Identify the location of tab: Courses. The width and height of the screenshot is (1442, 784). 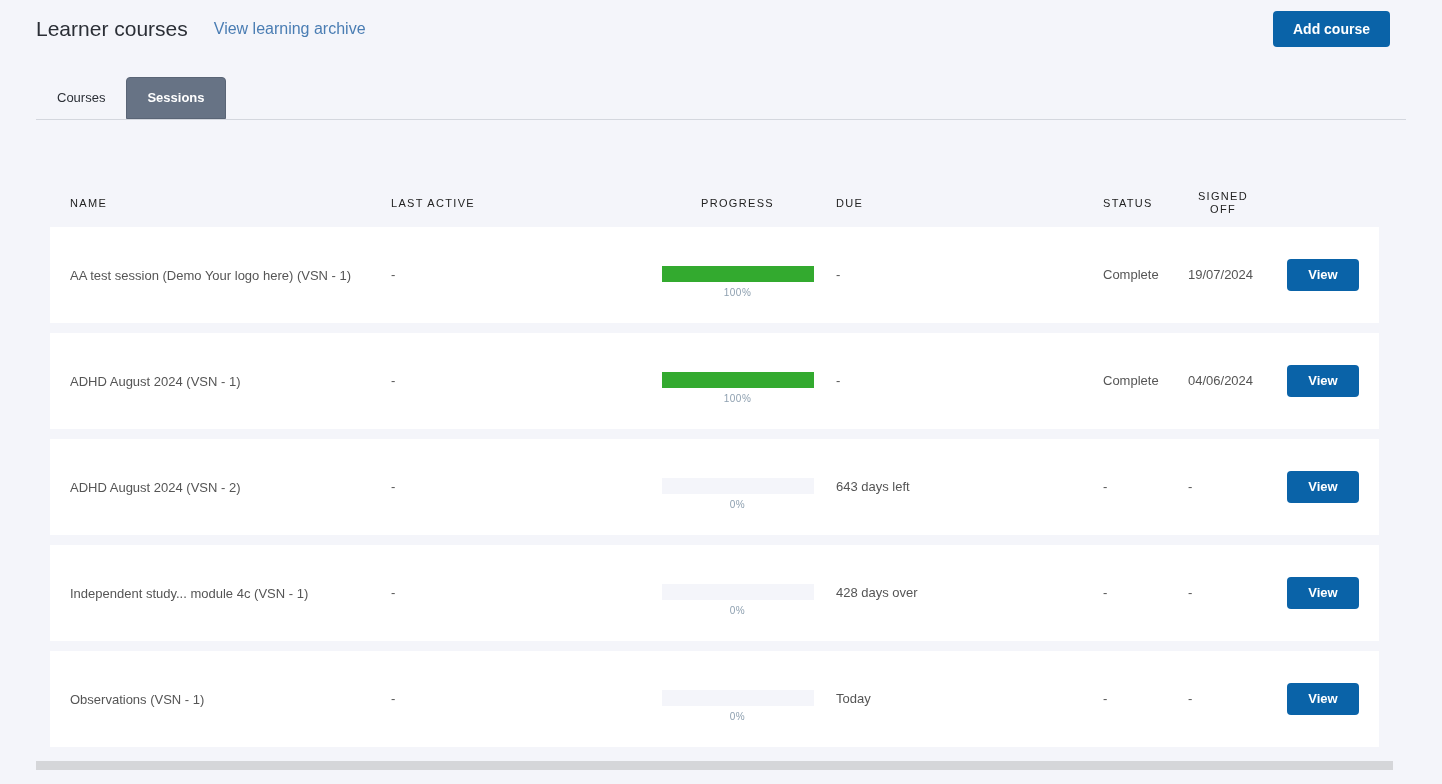
(81, 98).